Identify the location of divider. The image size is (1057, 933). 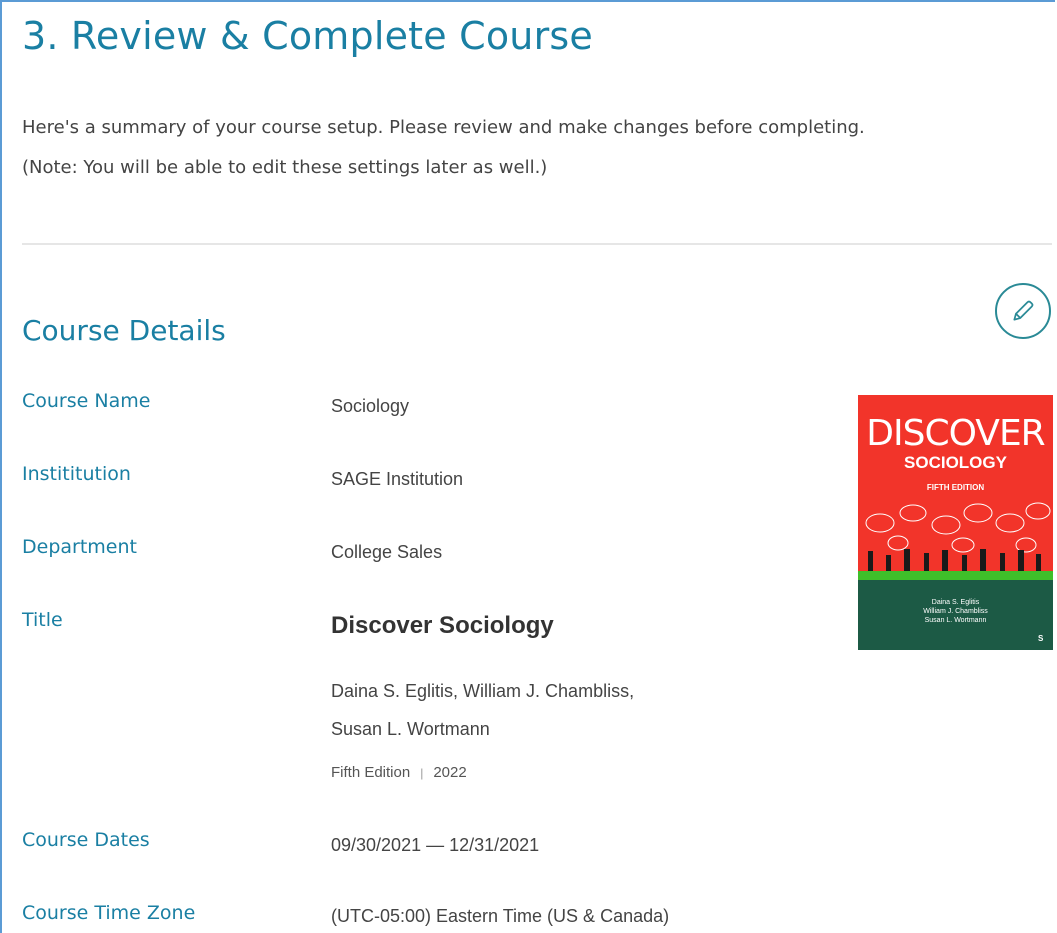
(537, 244).